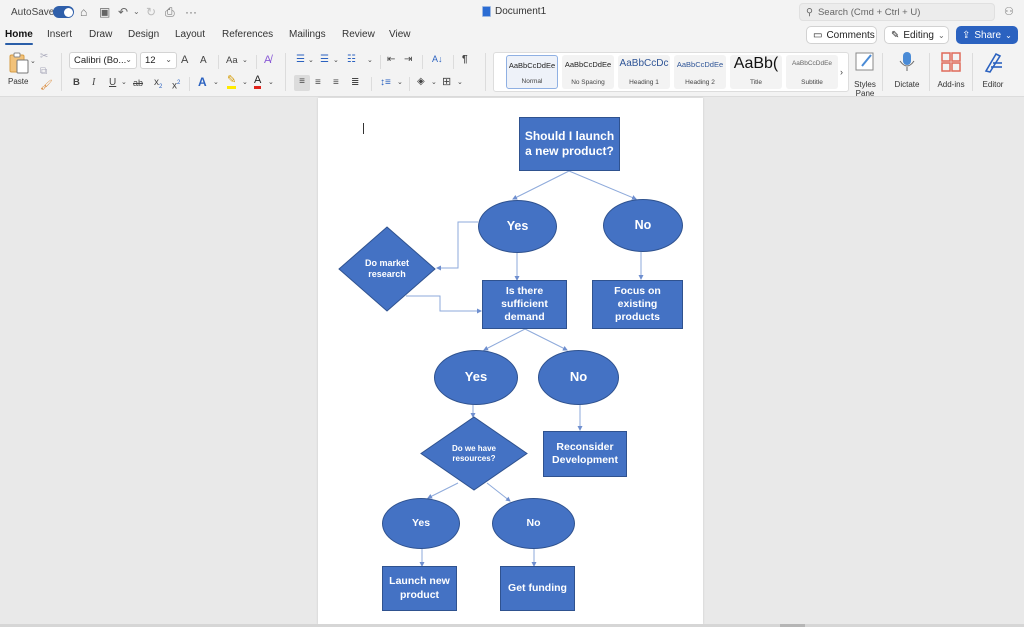 The image size is (1024, 627). I want to click on bullets-icon: ☰, so click(300, 60).